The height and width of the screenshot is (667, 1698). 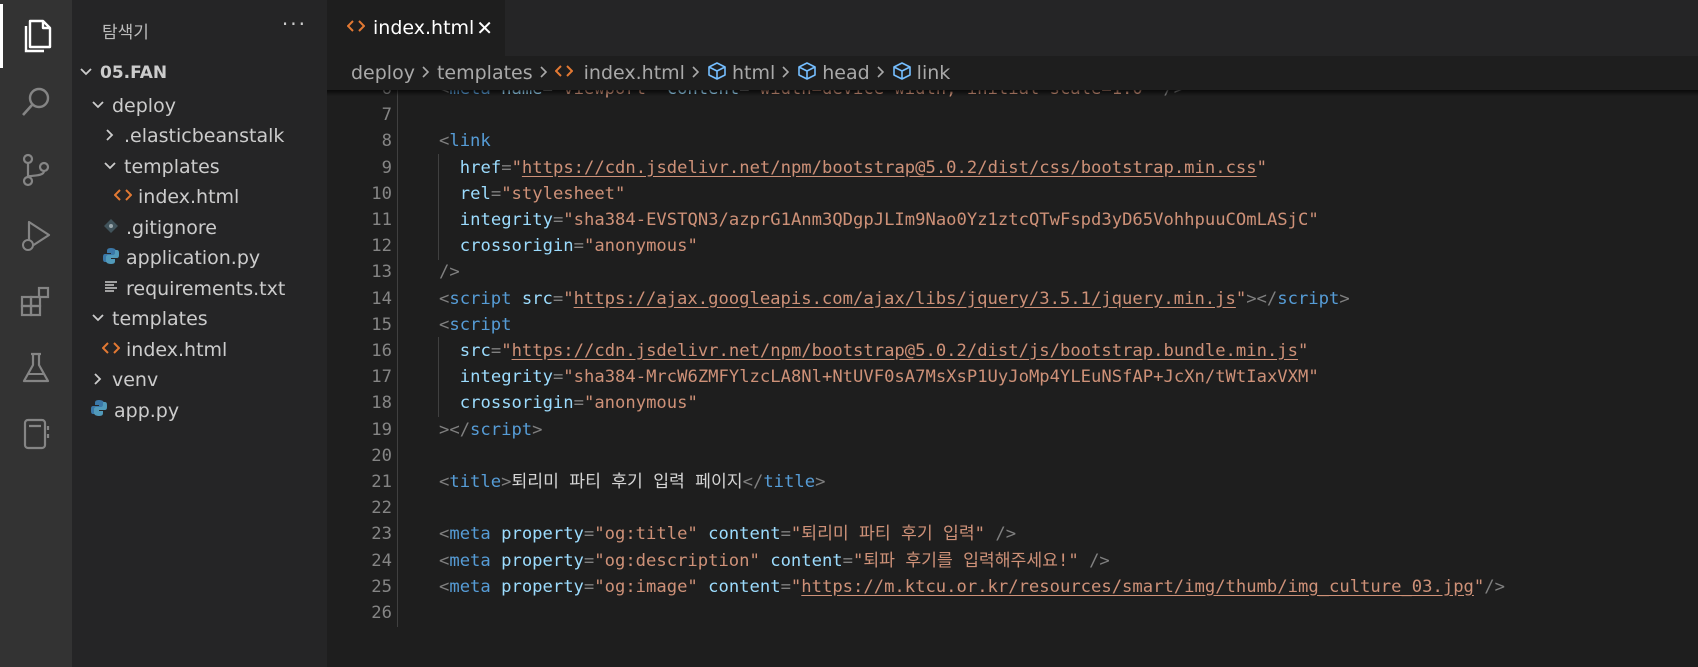 I want to click on tab-index-html: index.html ✕, so click(x=416, y=28).